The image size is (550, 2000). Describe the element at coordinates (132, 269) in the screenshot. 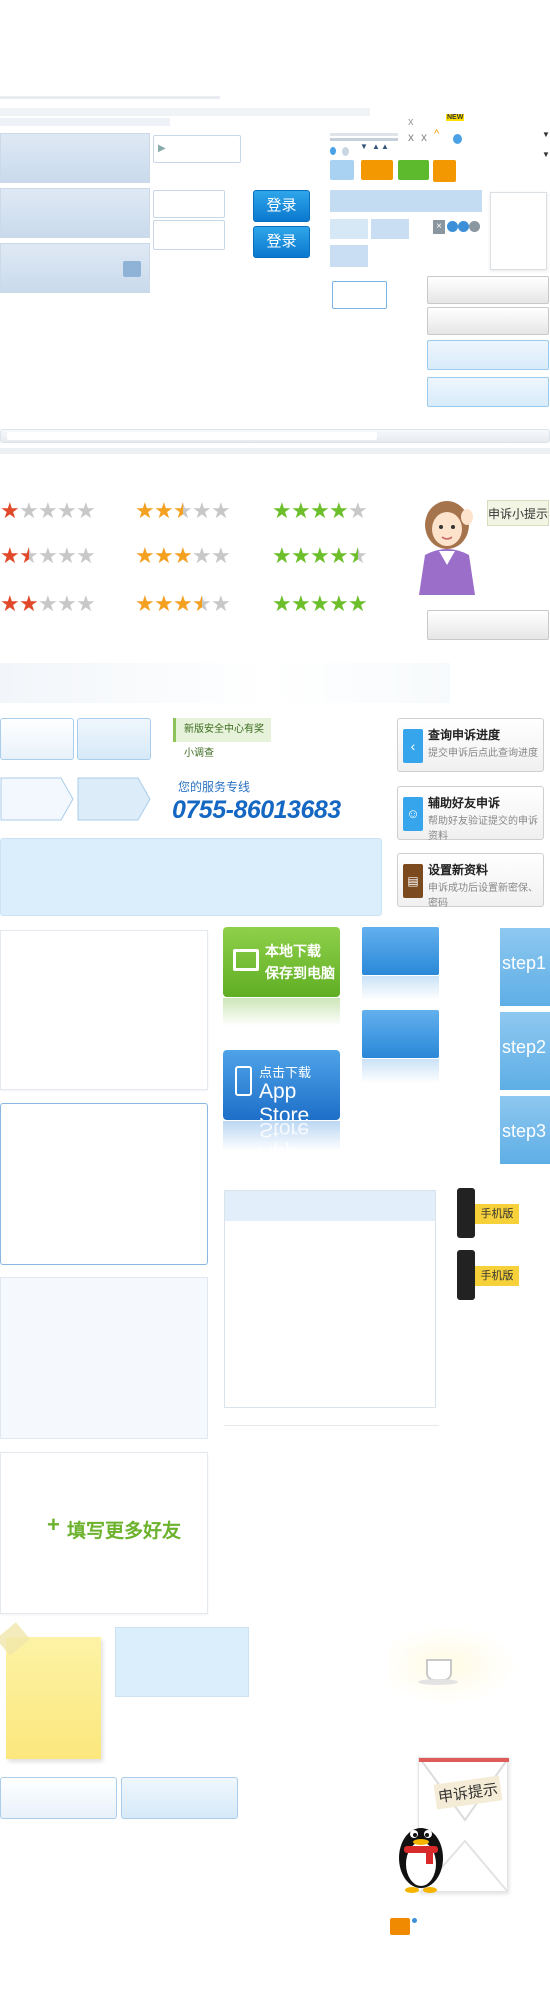

I see `checkbox-icon` at that location.